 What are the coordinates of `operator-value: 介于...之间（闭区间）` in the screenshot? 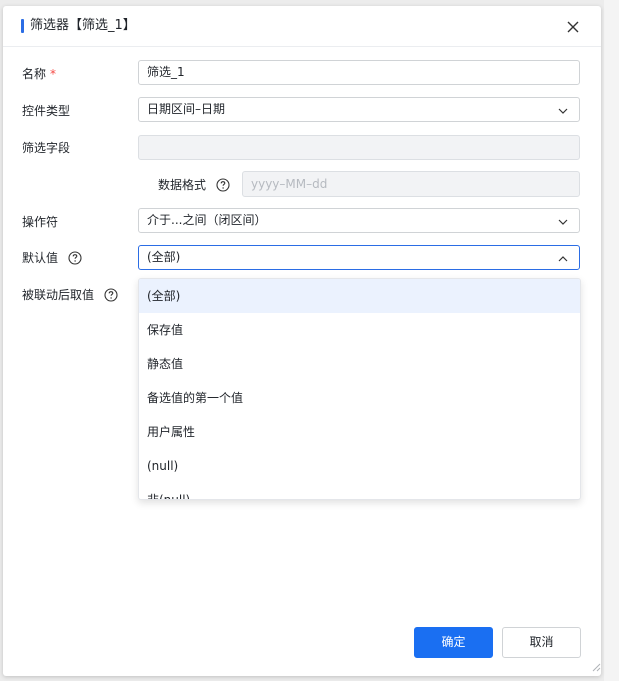 It's located at (207, 220).